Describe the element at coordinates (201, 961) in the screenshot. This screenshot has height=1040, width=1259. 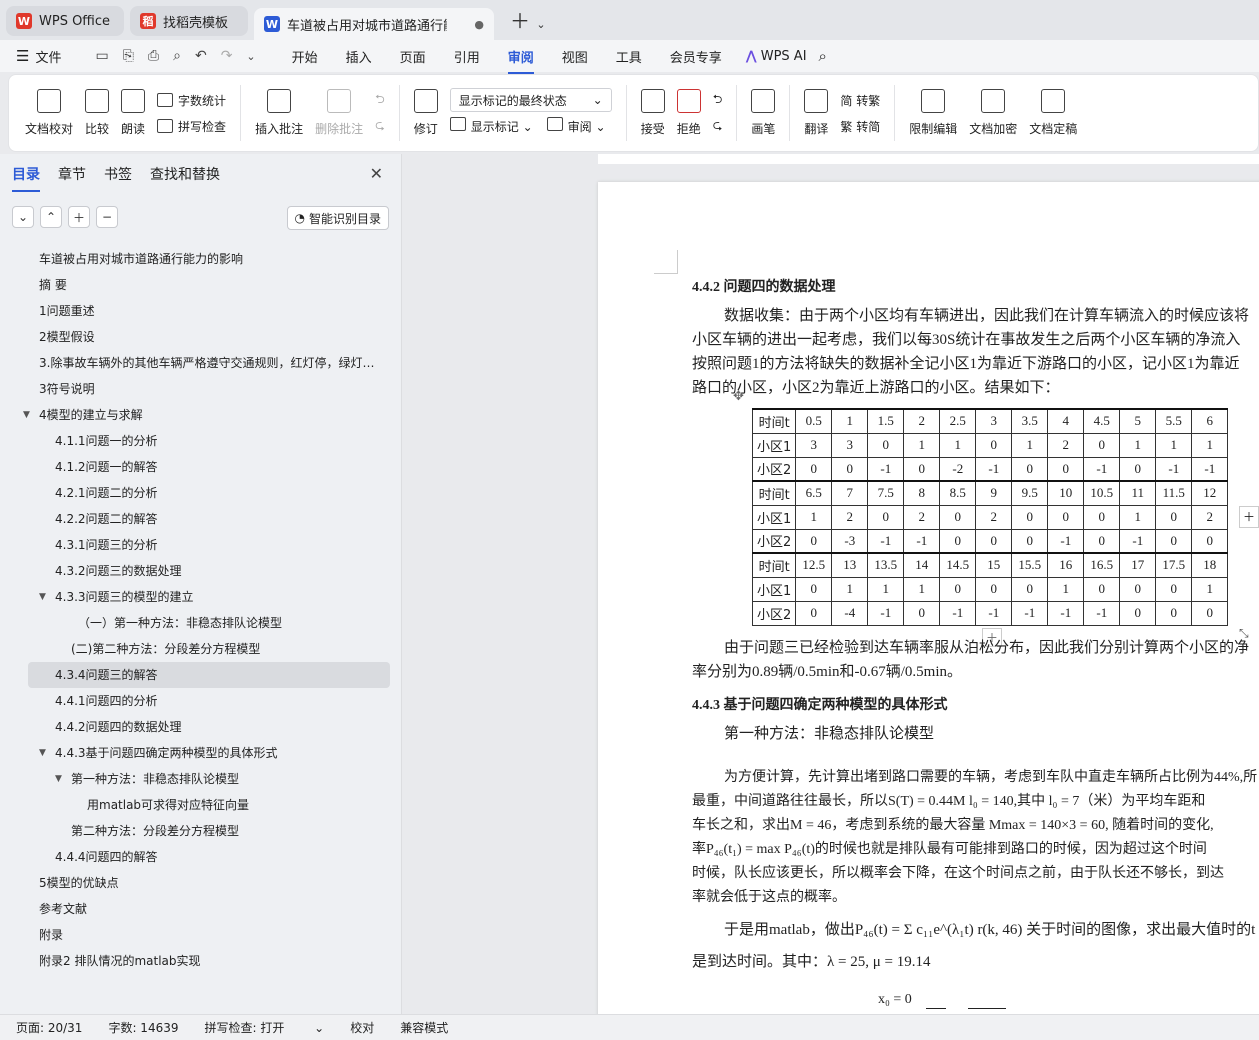
I see `toc-item: 附录2 排队情况的matlab实现` at that location.